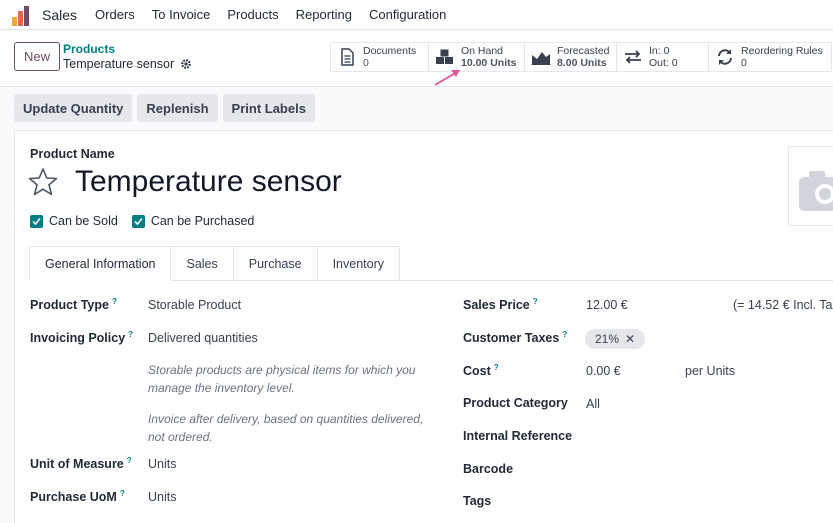  Describe the element at coordinates (202, 263) in the screenshot. I see `tab-sales: Sales` at that location.